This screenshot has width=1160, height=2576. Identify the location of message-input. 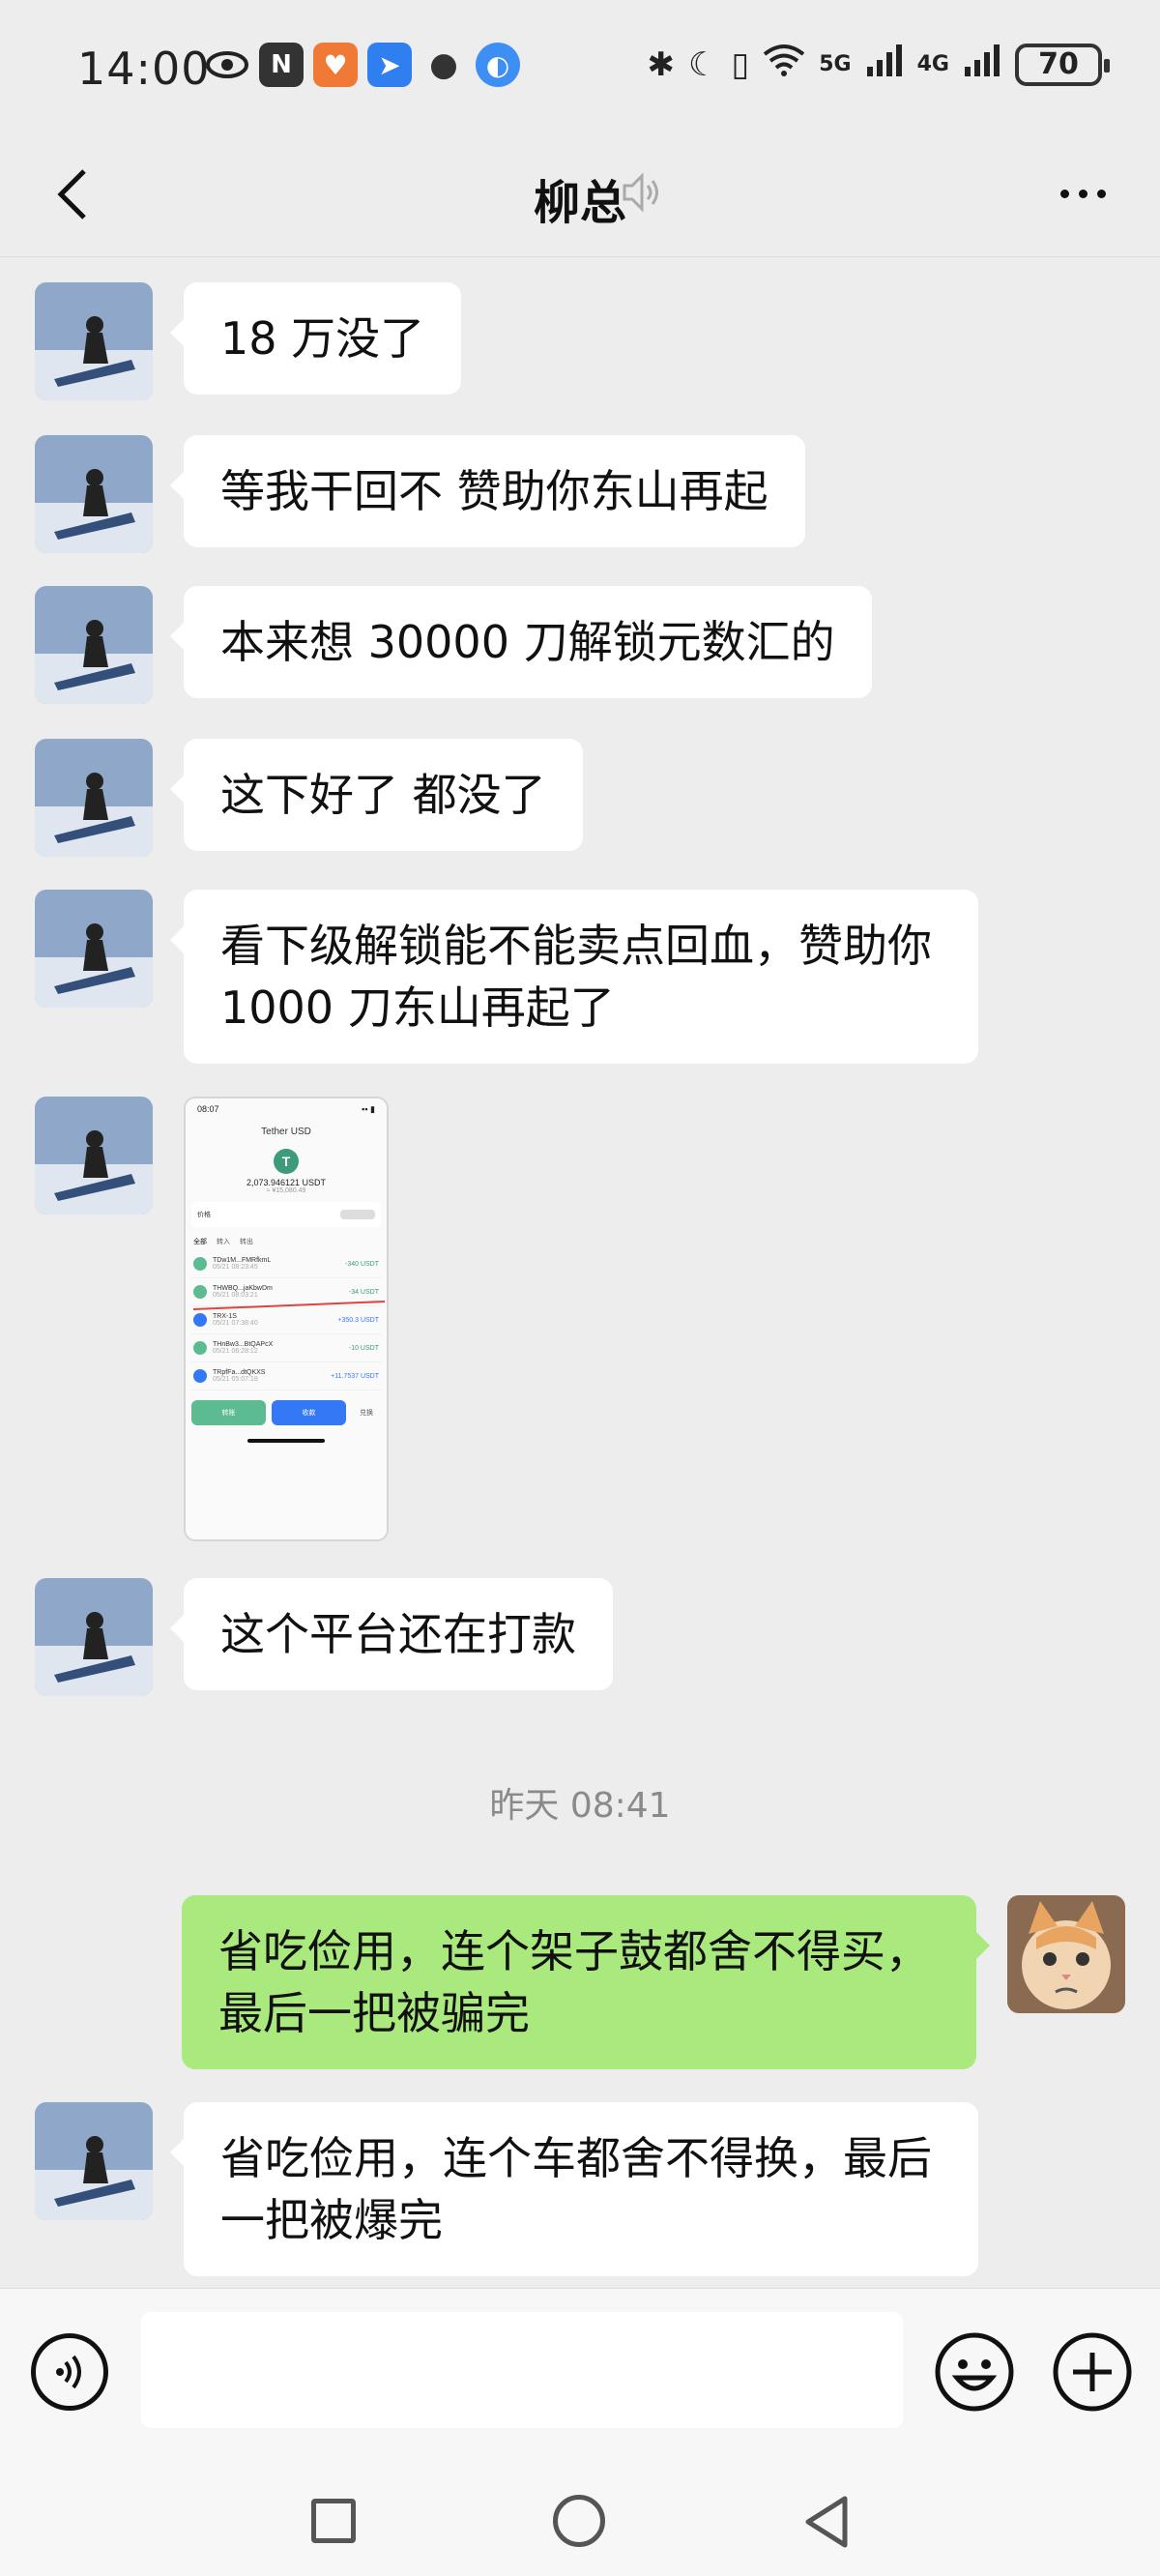
(522, 2370).